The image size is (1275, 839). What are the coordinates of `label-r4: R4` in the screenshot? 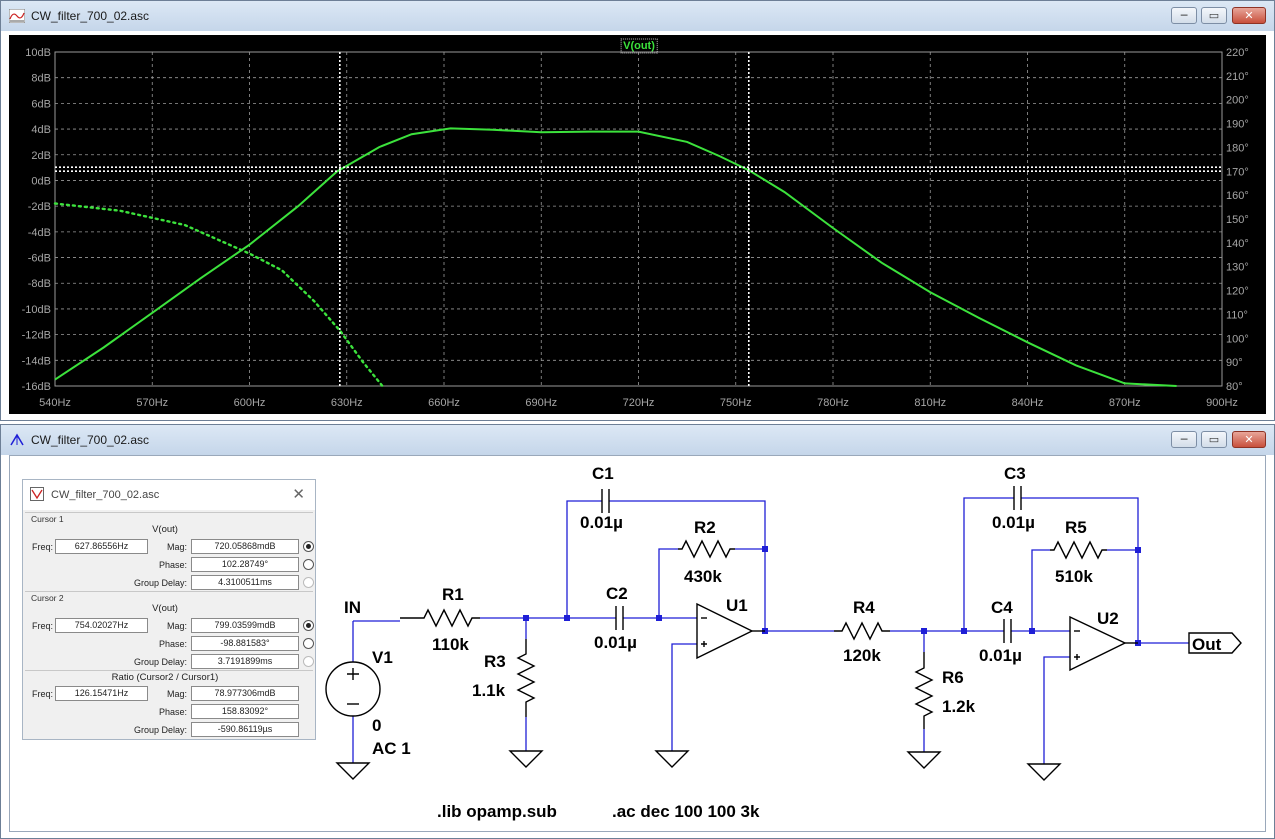 It's located at (864, 607).